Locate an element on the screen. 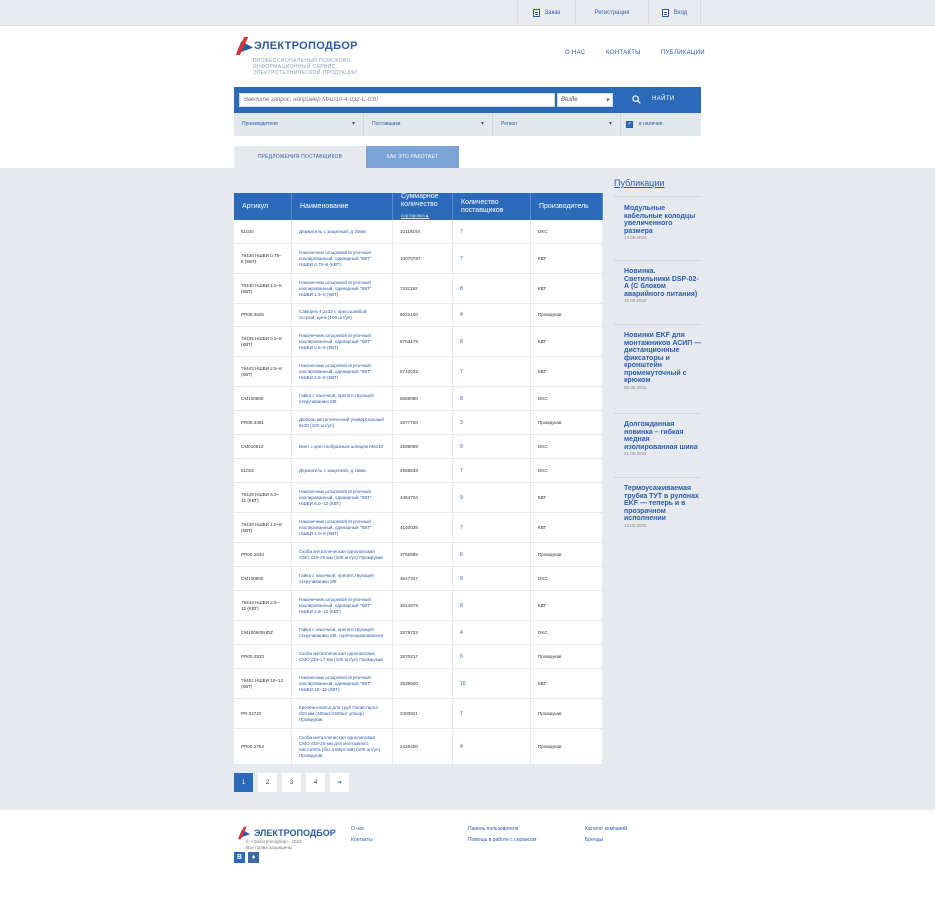 The width and height of the screenshot is (935, 909). chevron-down-icon: ▾ is located at coordinates (353, 124).